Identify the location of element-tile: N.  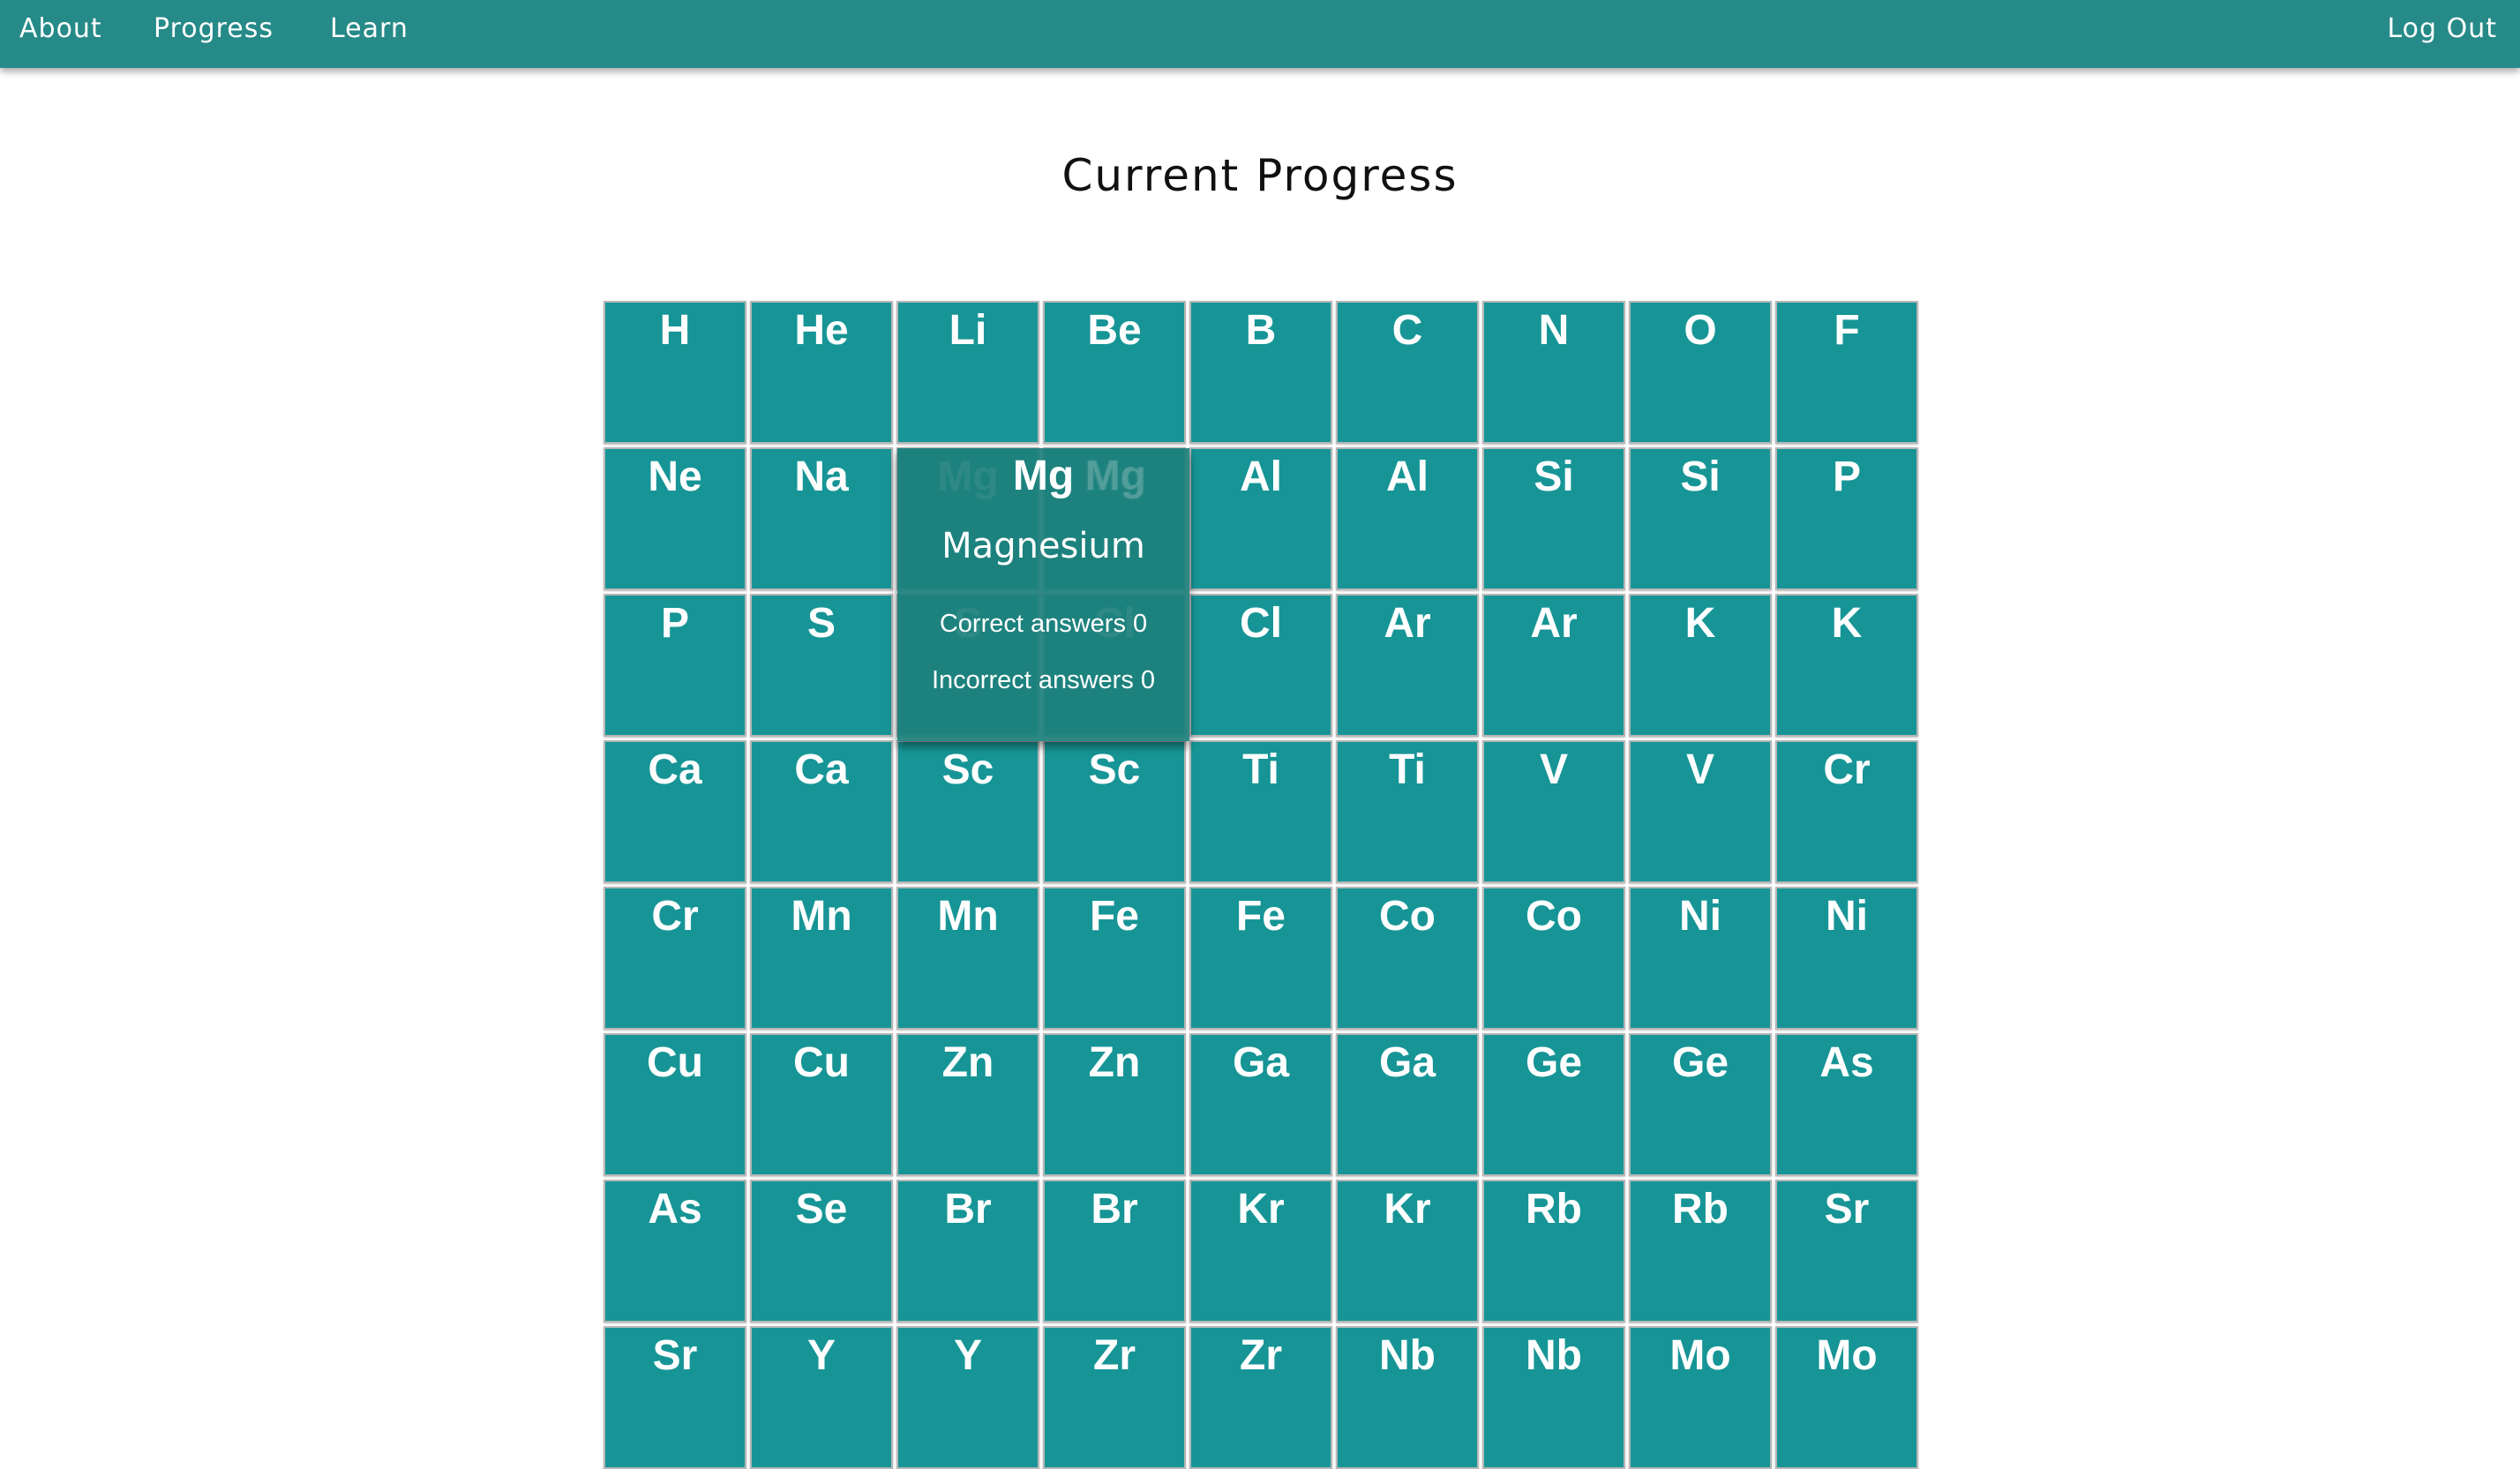
(1553, 372).